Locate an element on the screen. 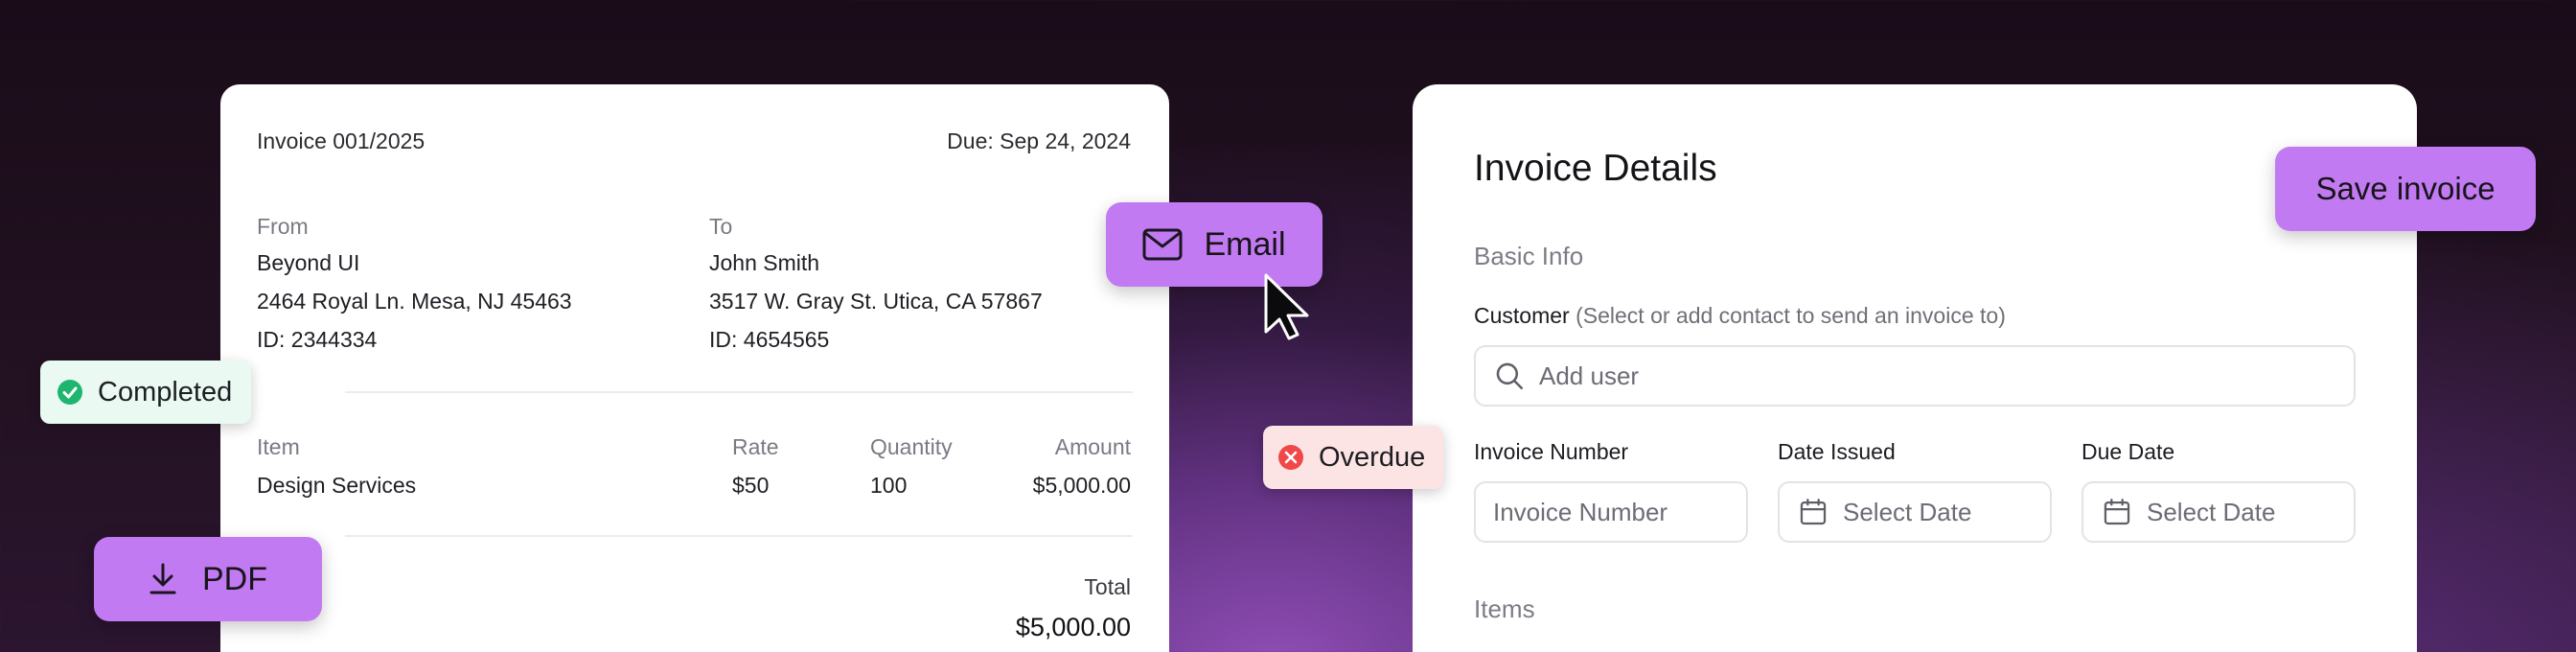 The height and width of the screenshot is (652, 2576). section-basic-info: Basic Info is located at coordinates (1529, 256).